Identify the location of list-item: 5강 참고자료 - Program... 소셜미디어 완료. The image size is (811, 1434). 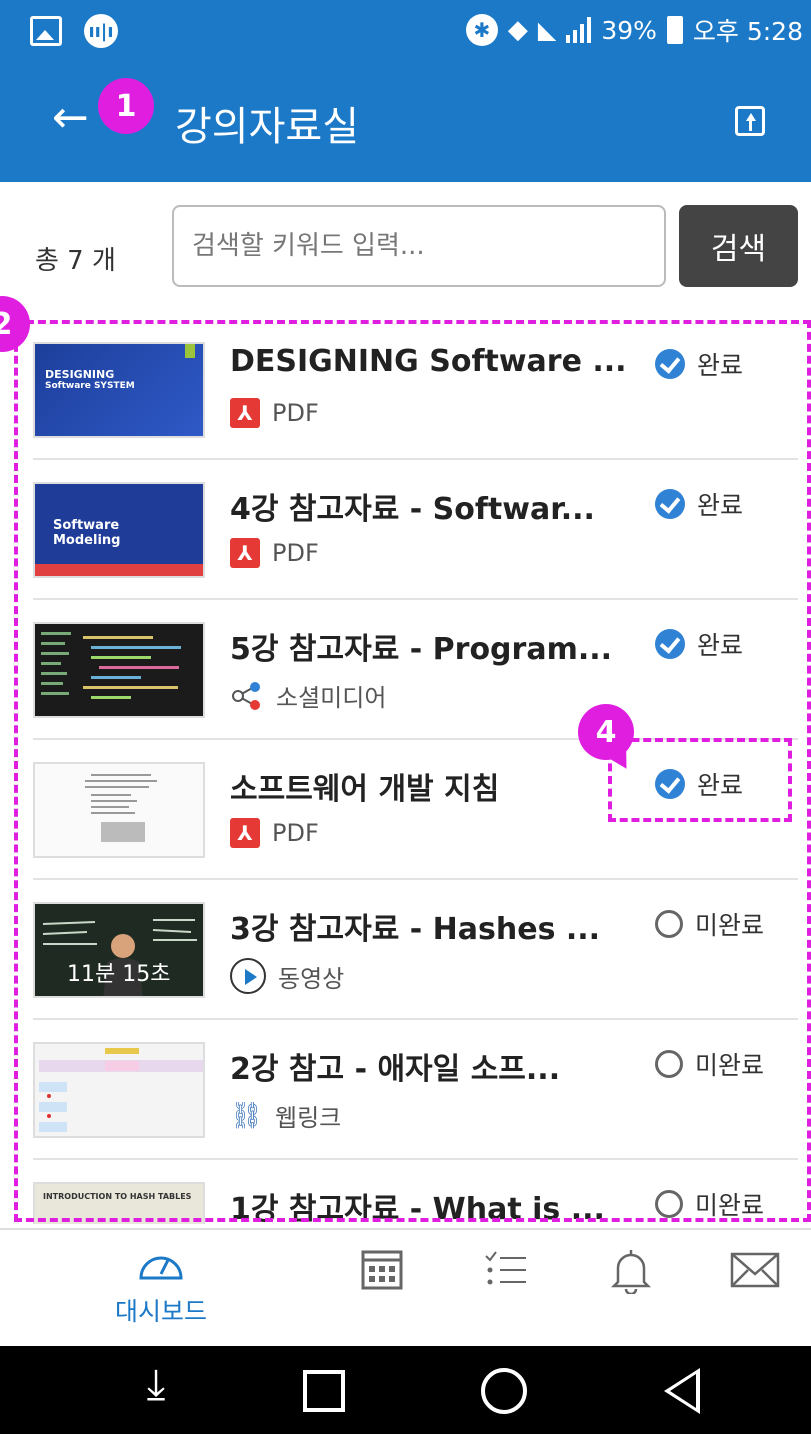
(415, 670).